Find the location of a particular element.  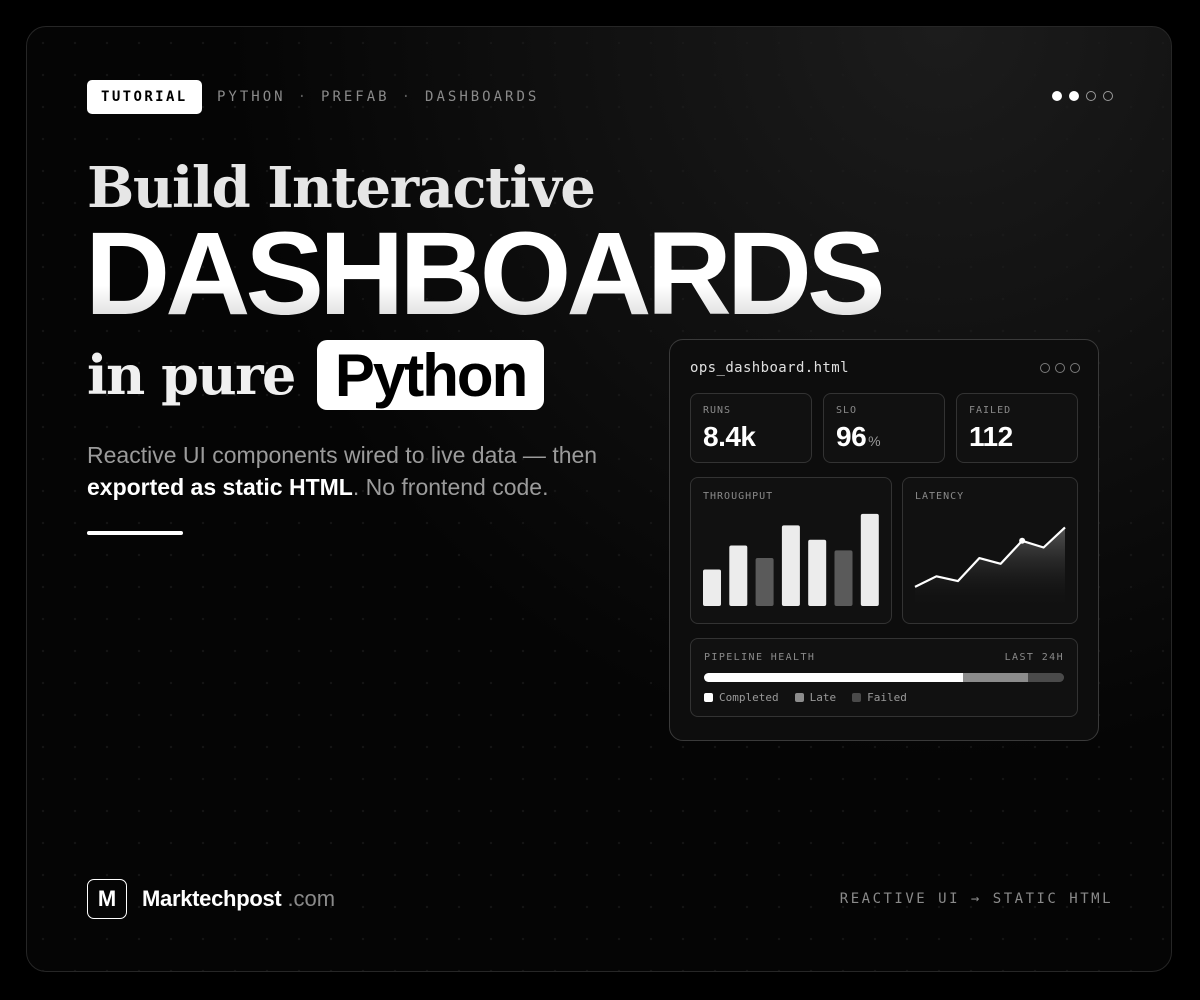

stat-value: 112 is located at coordinates (991, 437).